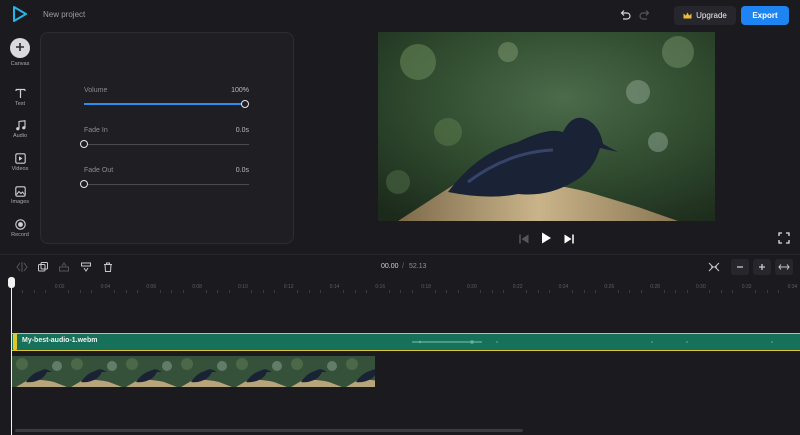 The width and height of the screenshot is (800, 435). Describe the element at coordinates (15, 341) in the screenshot. I see `audio-clip-trim-handle` at that location.